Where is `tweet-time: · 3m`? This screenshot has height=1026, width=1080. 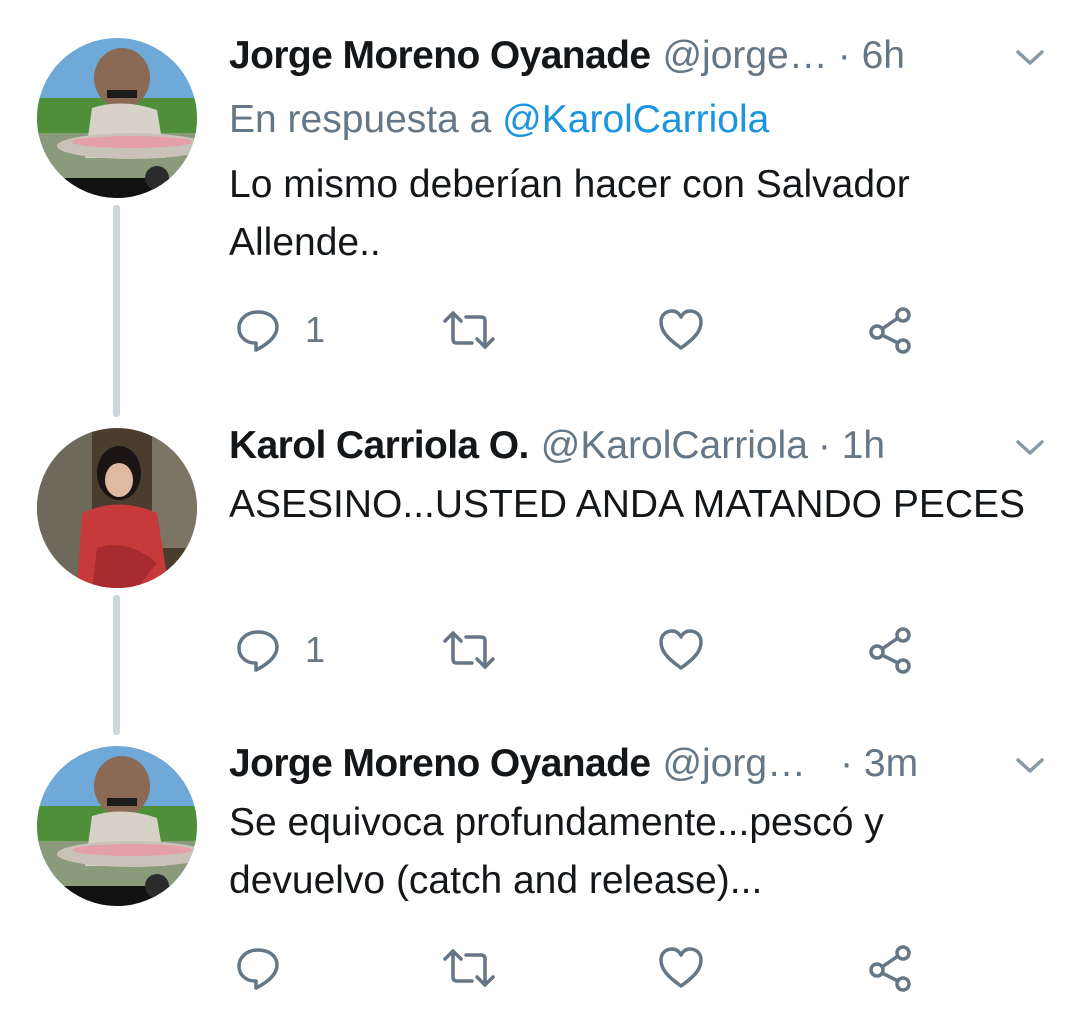
tweet-time: · 3m is located at coordinates (879, 764).